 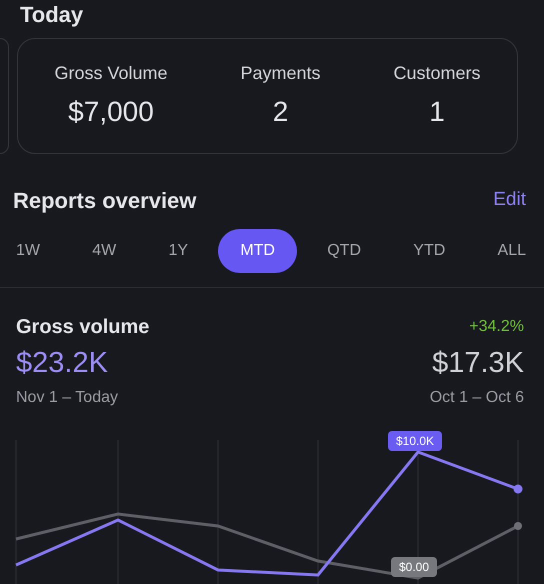 What do you see at coordinates (62, 363) in the screenshot?
I see `current-total: $23.2K` at bounding box center [62, 363].